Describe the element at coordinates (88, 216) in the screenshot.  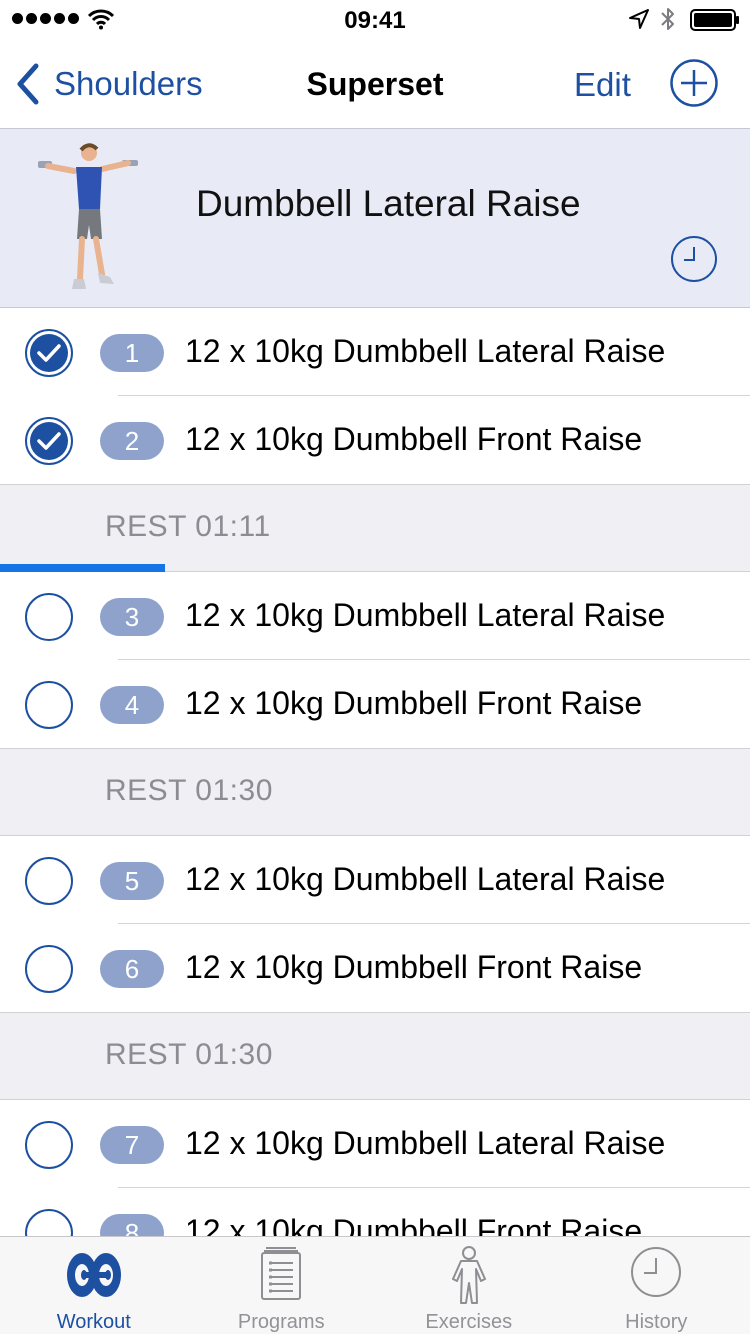
I see `exercise-illustration` at that location.